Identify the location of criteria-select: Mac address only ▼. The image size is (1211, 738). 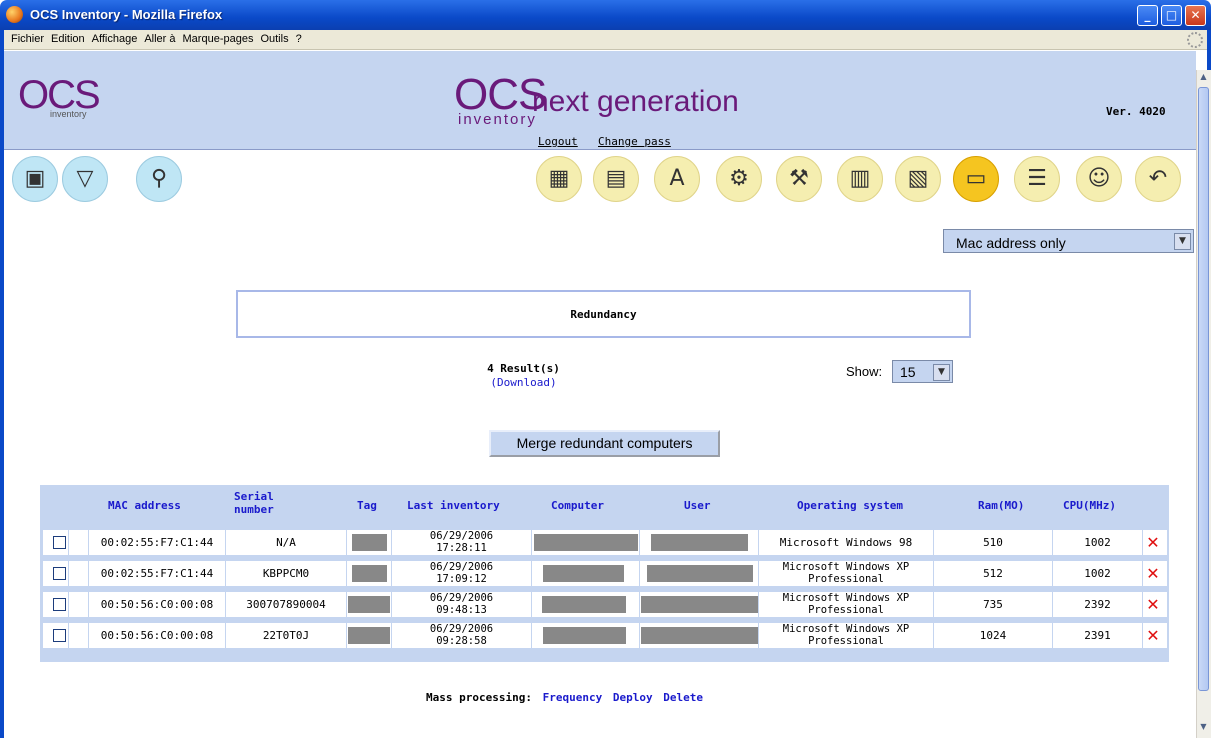
(1068, 241).